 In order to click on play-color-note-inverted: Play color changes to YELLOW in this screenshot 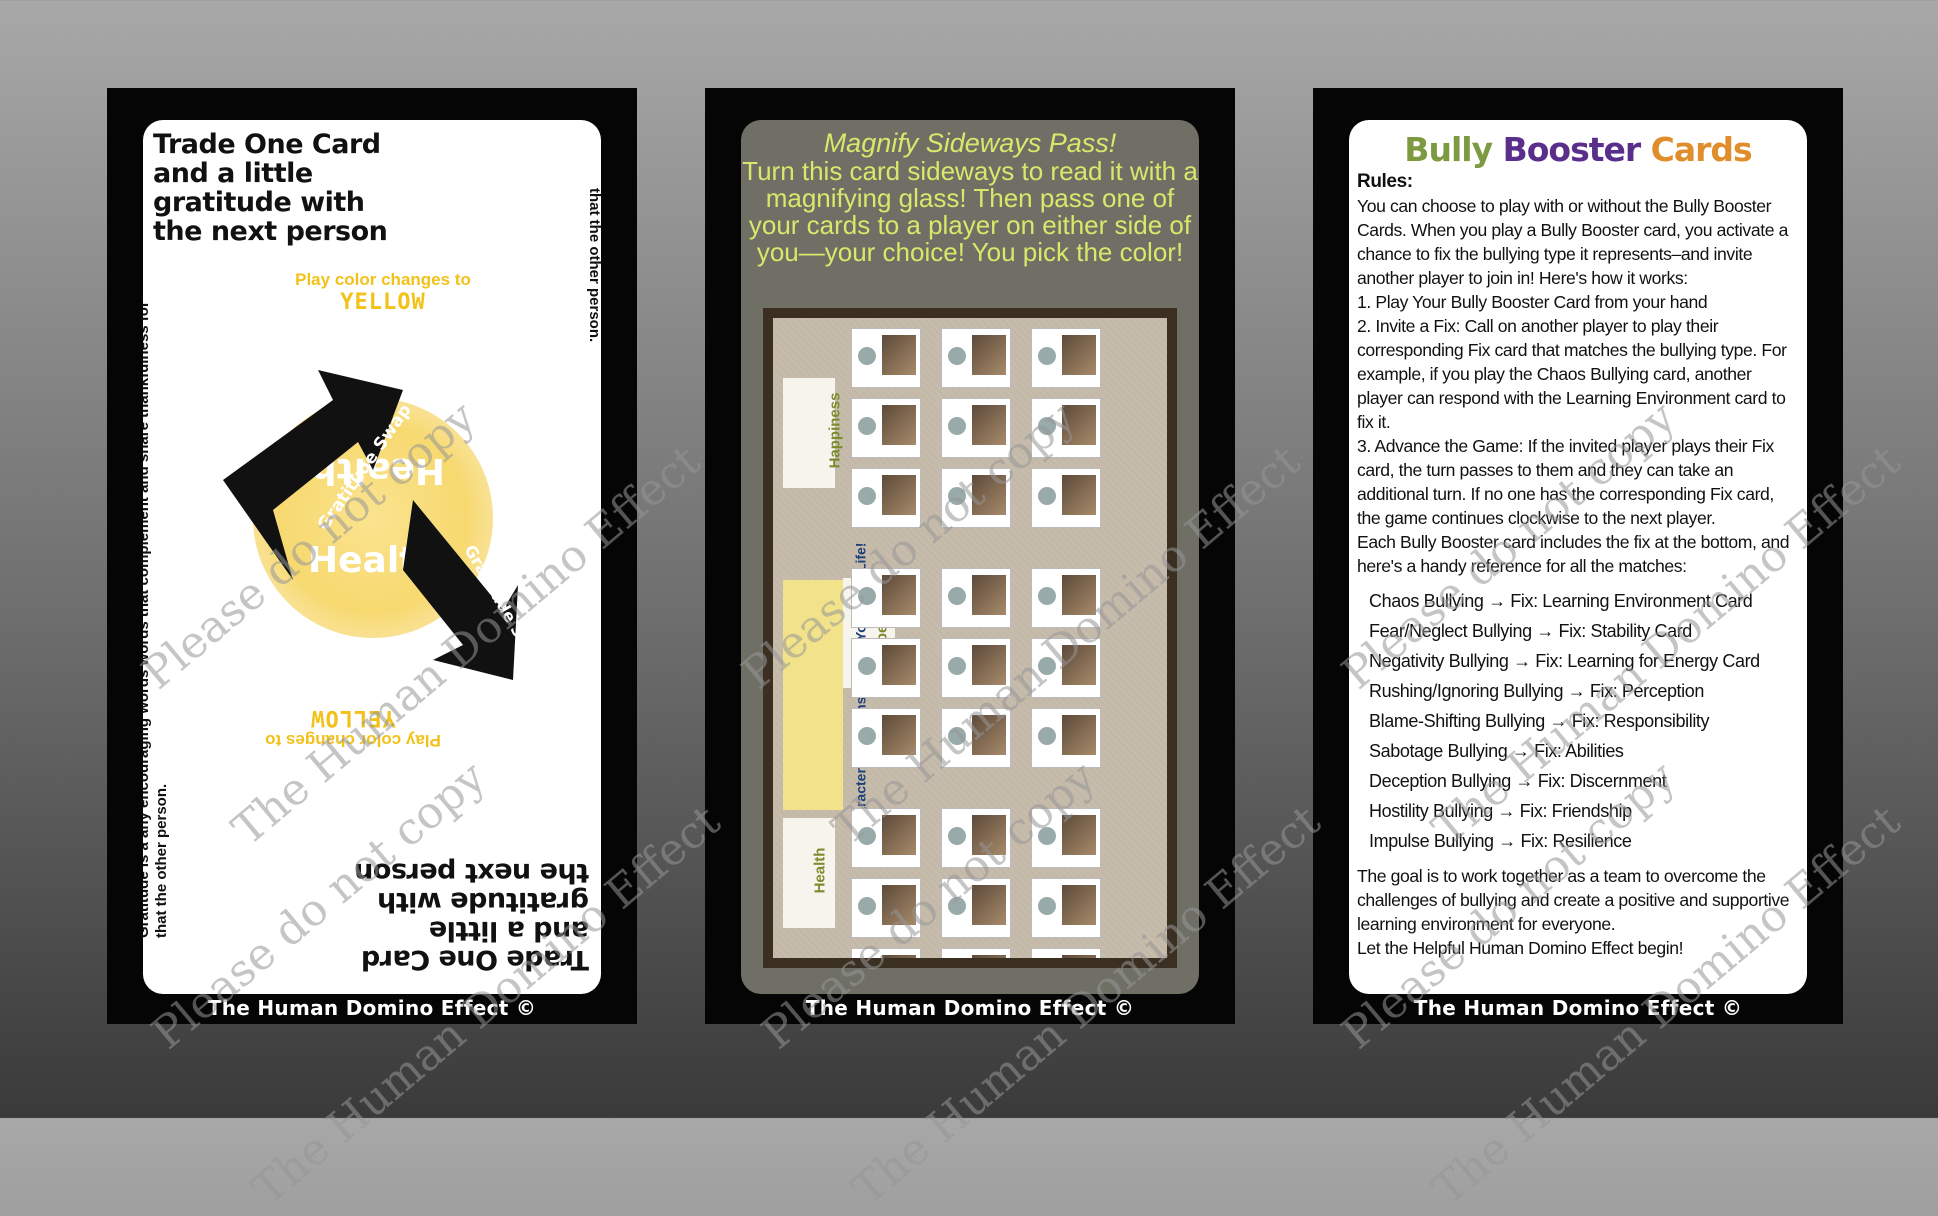, I will do `click(353, 727)`.